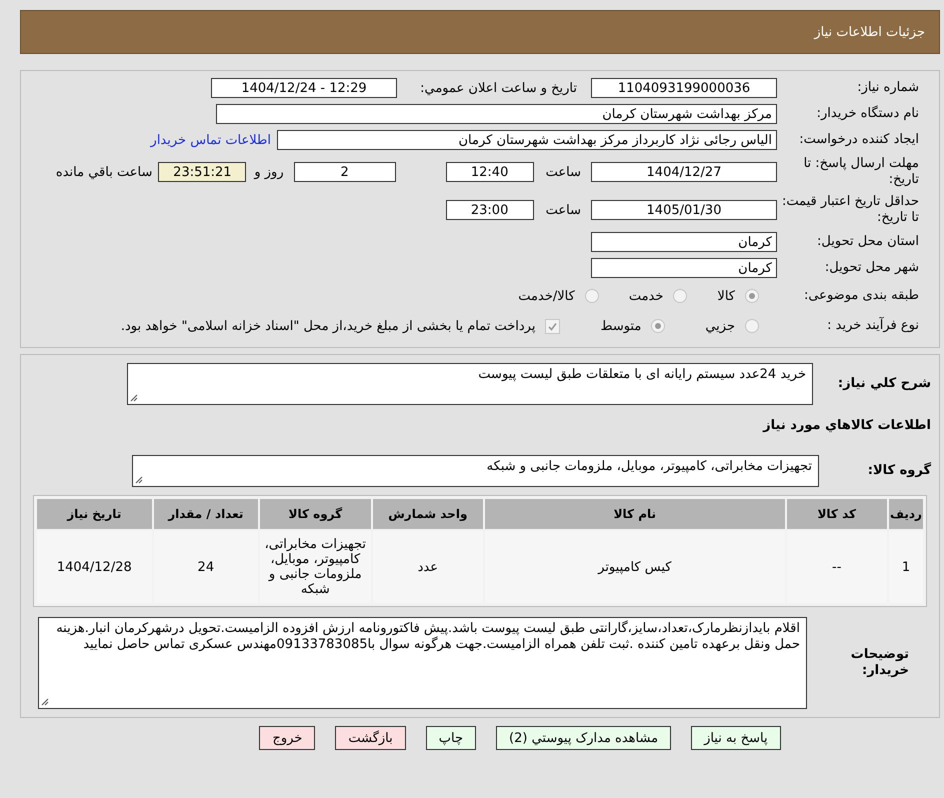 This screenshot has width=944, height=798. What do you see at coordinates (684, 88) in the screenshot?
I see `text-field: 1104093199000036` at bounding box center [684, 88].